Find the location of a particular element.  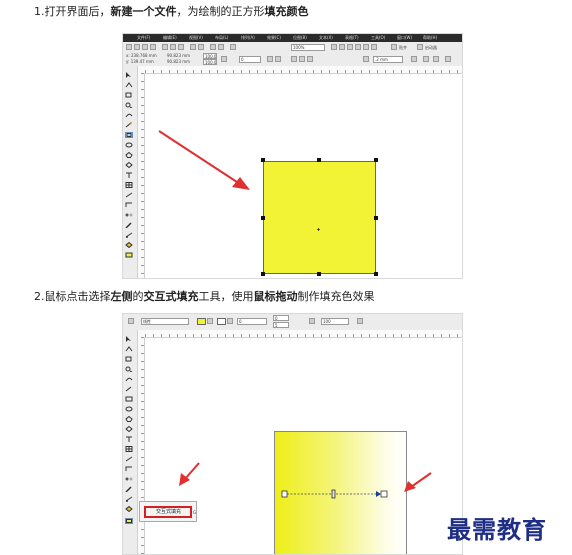

step2-text-tool: 工具，使用 is located at coordinates (226, 296).